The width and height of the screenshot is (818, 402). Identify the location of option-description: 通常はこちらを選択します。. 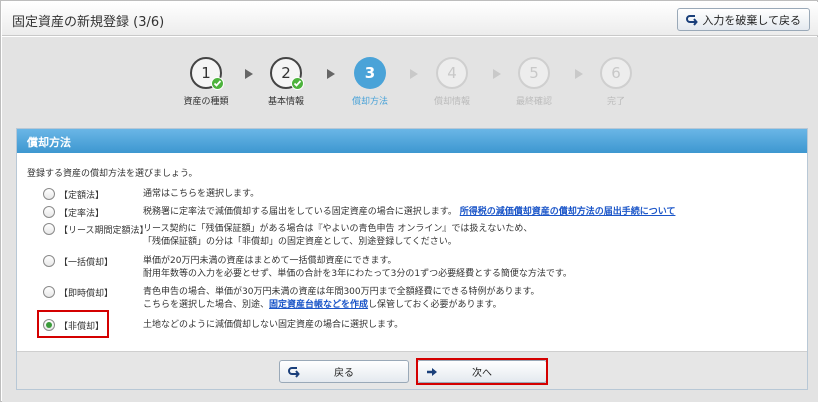
(201, 194).